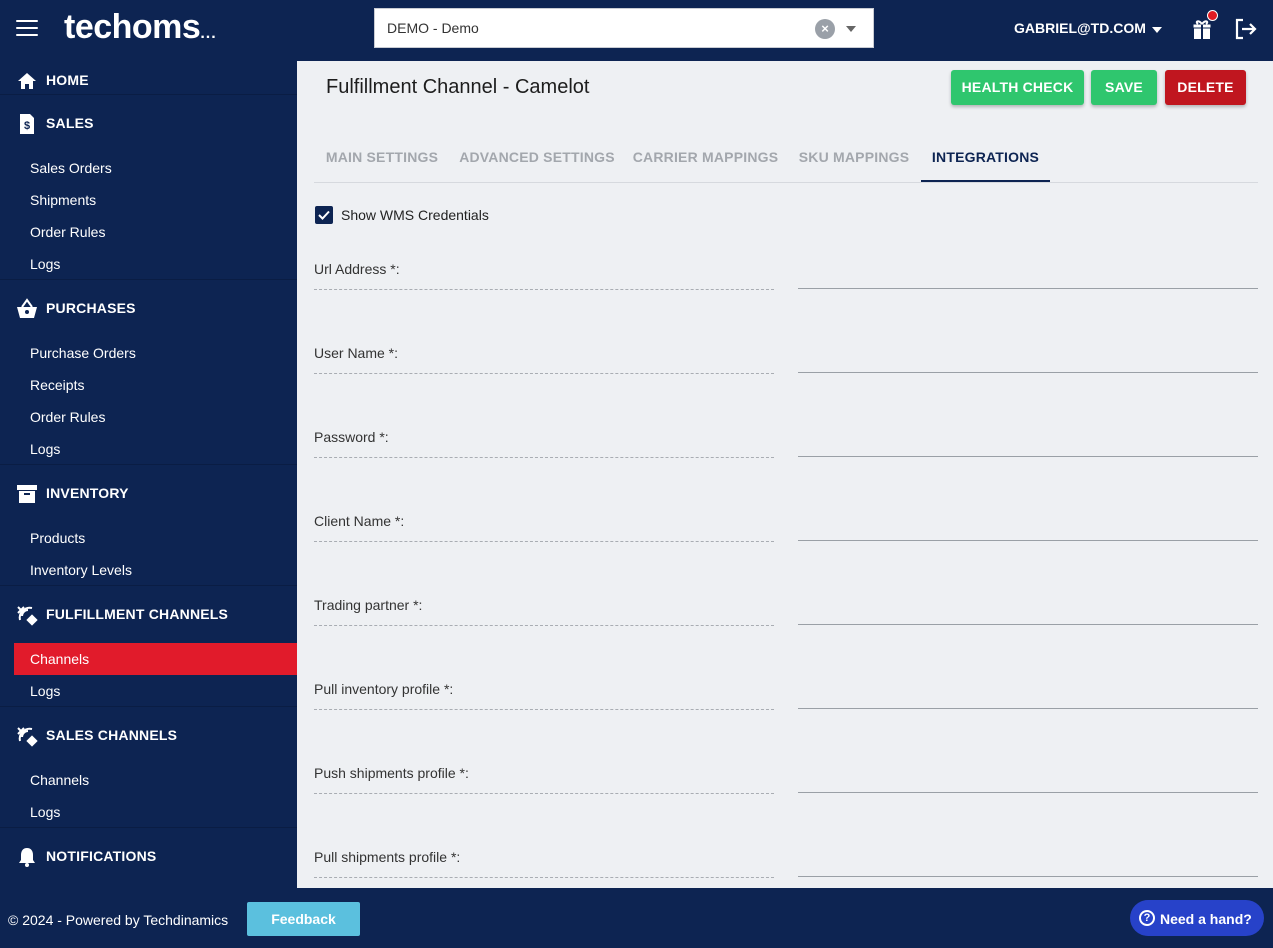 The width and height of the screenshot is (1273, 948). I want to click on sidebar-item-fulfillment-logs: Logs, so click(155, 691).